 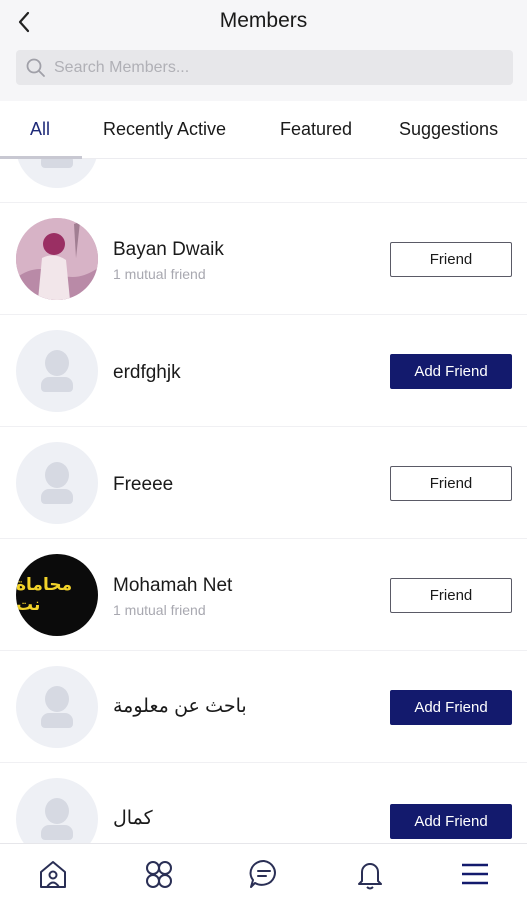 I want to click on member-name: Freeee, so click(x=143, y=485).